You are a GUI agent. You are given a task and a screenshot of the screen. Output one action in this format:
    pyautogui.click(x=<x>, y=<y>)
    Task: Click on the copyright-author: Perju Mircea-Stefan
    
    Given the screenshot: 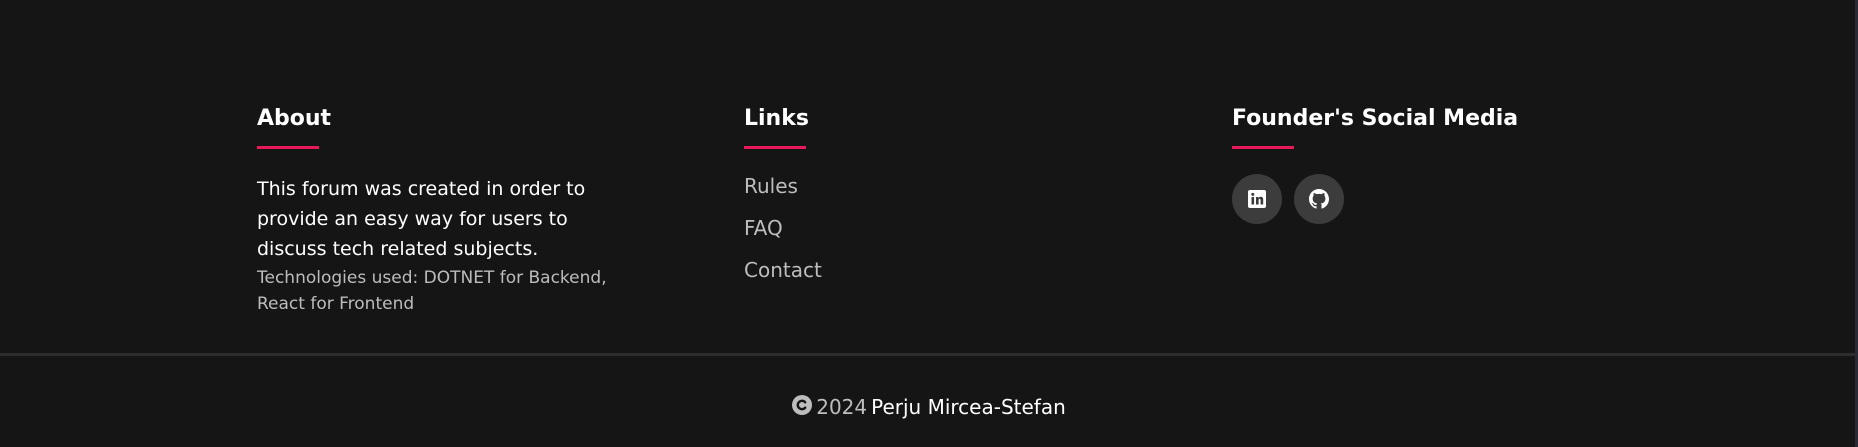 What is the action you would take?
    pyautogui.click(x=968, y=407)
    